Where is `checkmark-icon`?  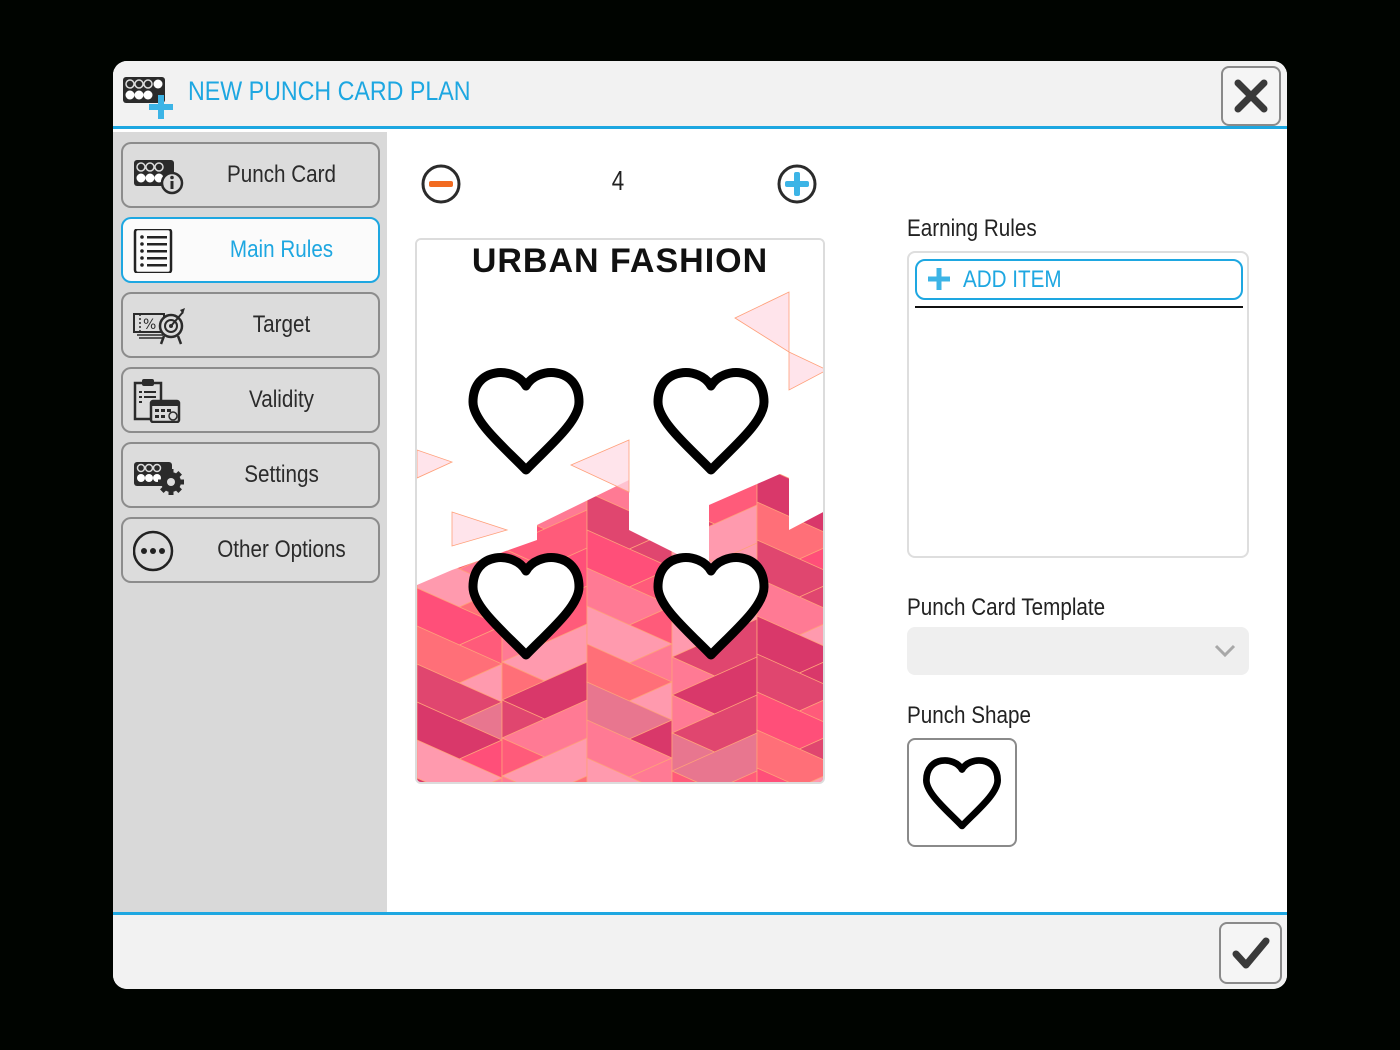 checkmark-icon is located at coordinates (1250, 953).